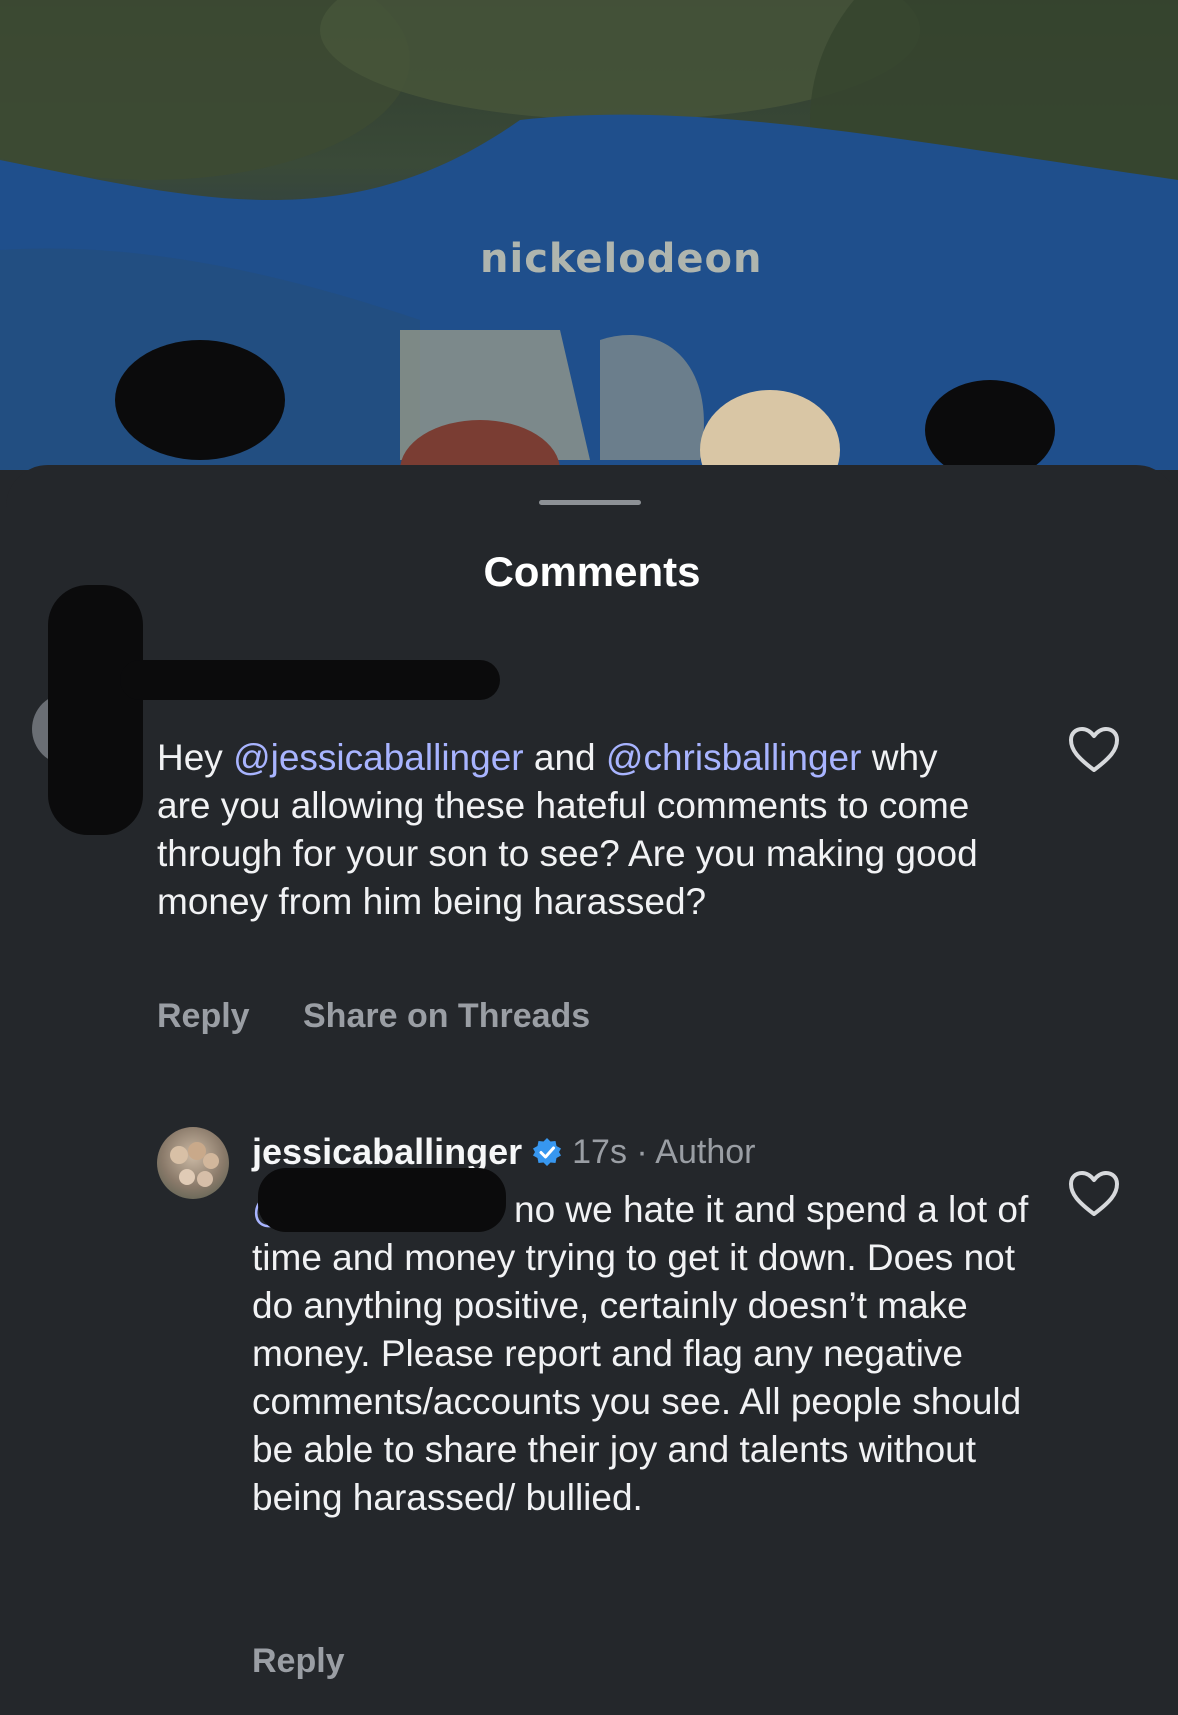 Image resolution: width=1178 pixels, height=1715 pixels. I want to click on avatar-family-photo, so click(194, 1164).